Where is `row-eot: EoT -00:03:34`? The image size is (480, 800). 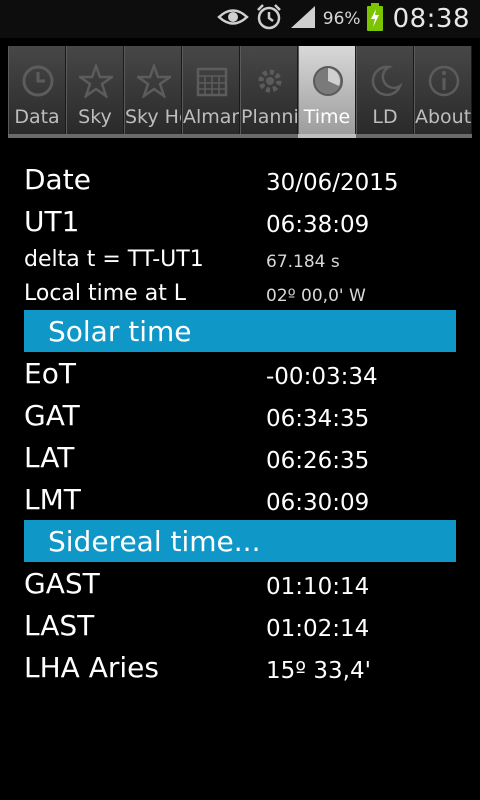
row-eot: EoT -00:03:34 is located at coordinates (244, 376).